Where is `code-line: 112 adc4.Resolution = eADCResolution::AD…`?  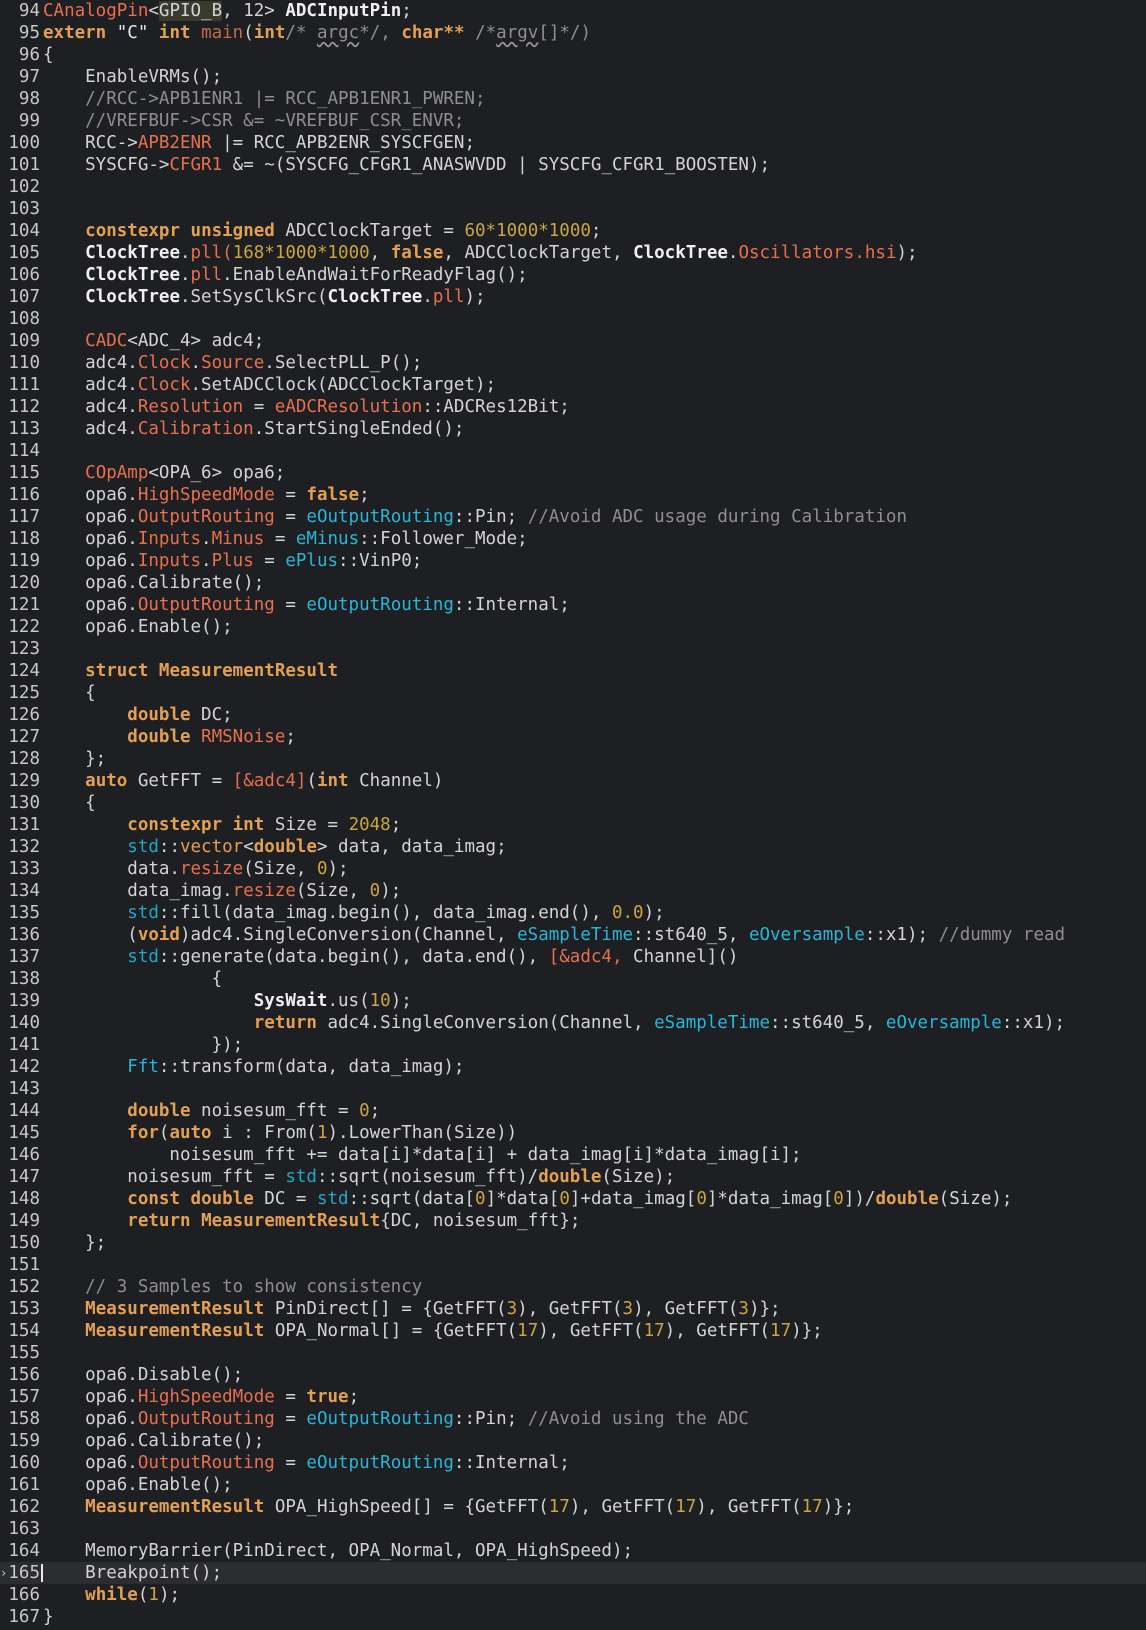
code-line: 112 adc4.Resolution = eADCResolution::AD… is located at coordinates (573, 407).